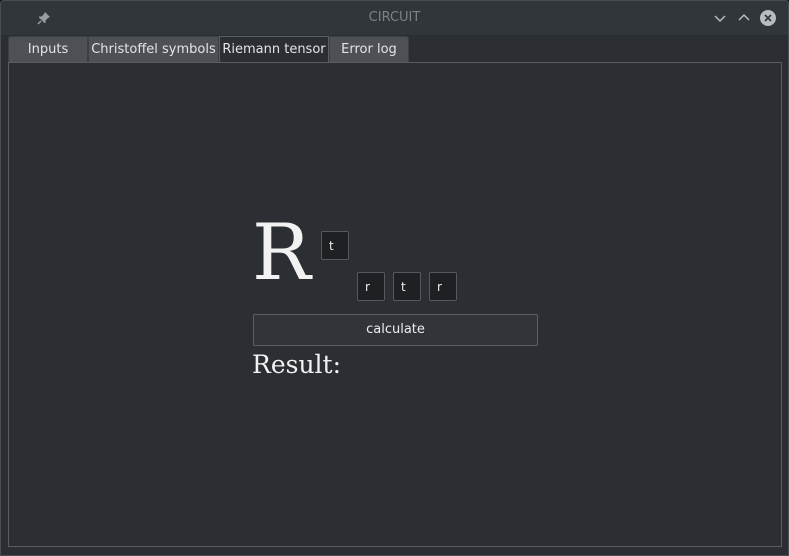 This screenshot has width=789, height=556. I want to click on close-icon, so click(768, 18).